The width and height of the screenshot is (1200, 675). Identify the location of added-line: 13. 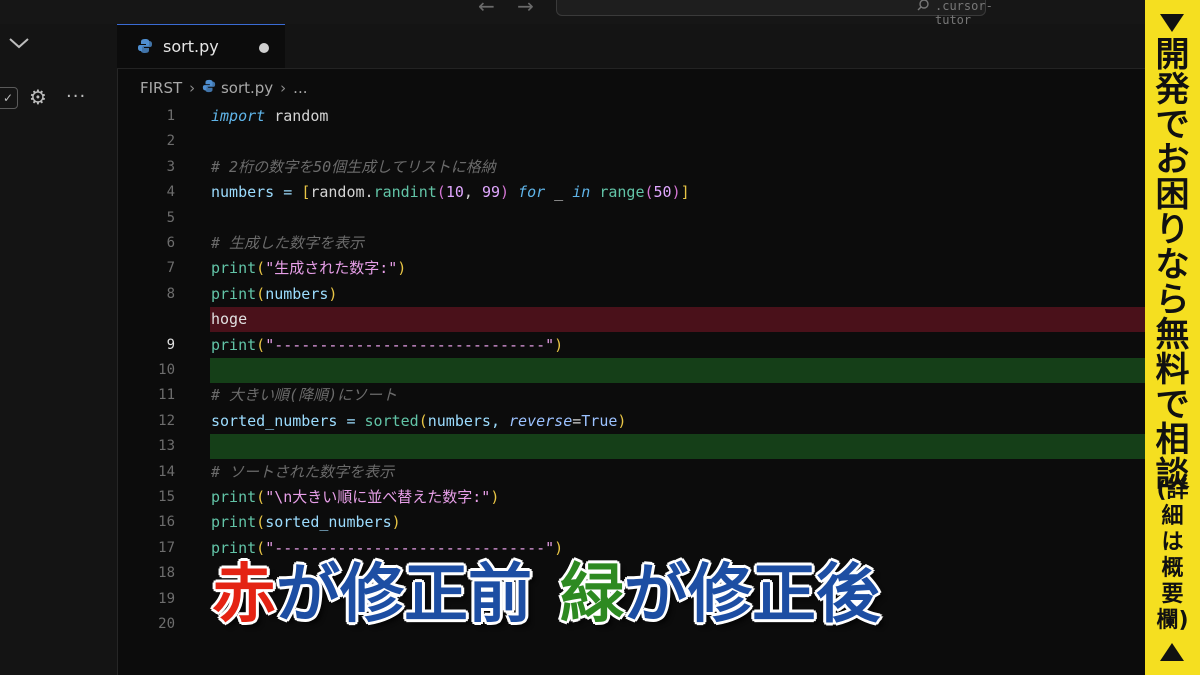
(631, 447).